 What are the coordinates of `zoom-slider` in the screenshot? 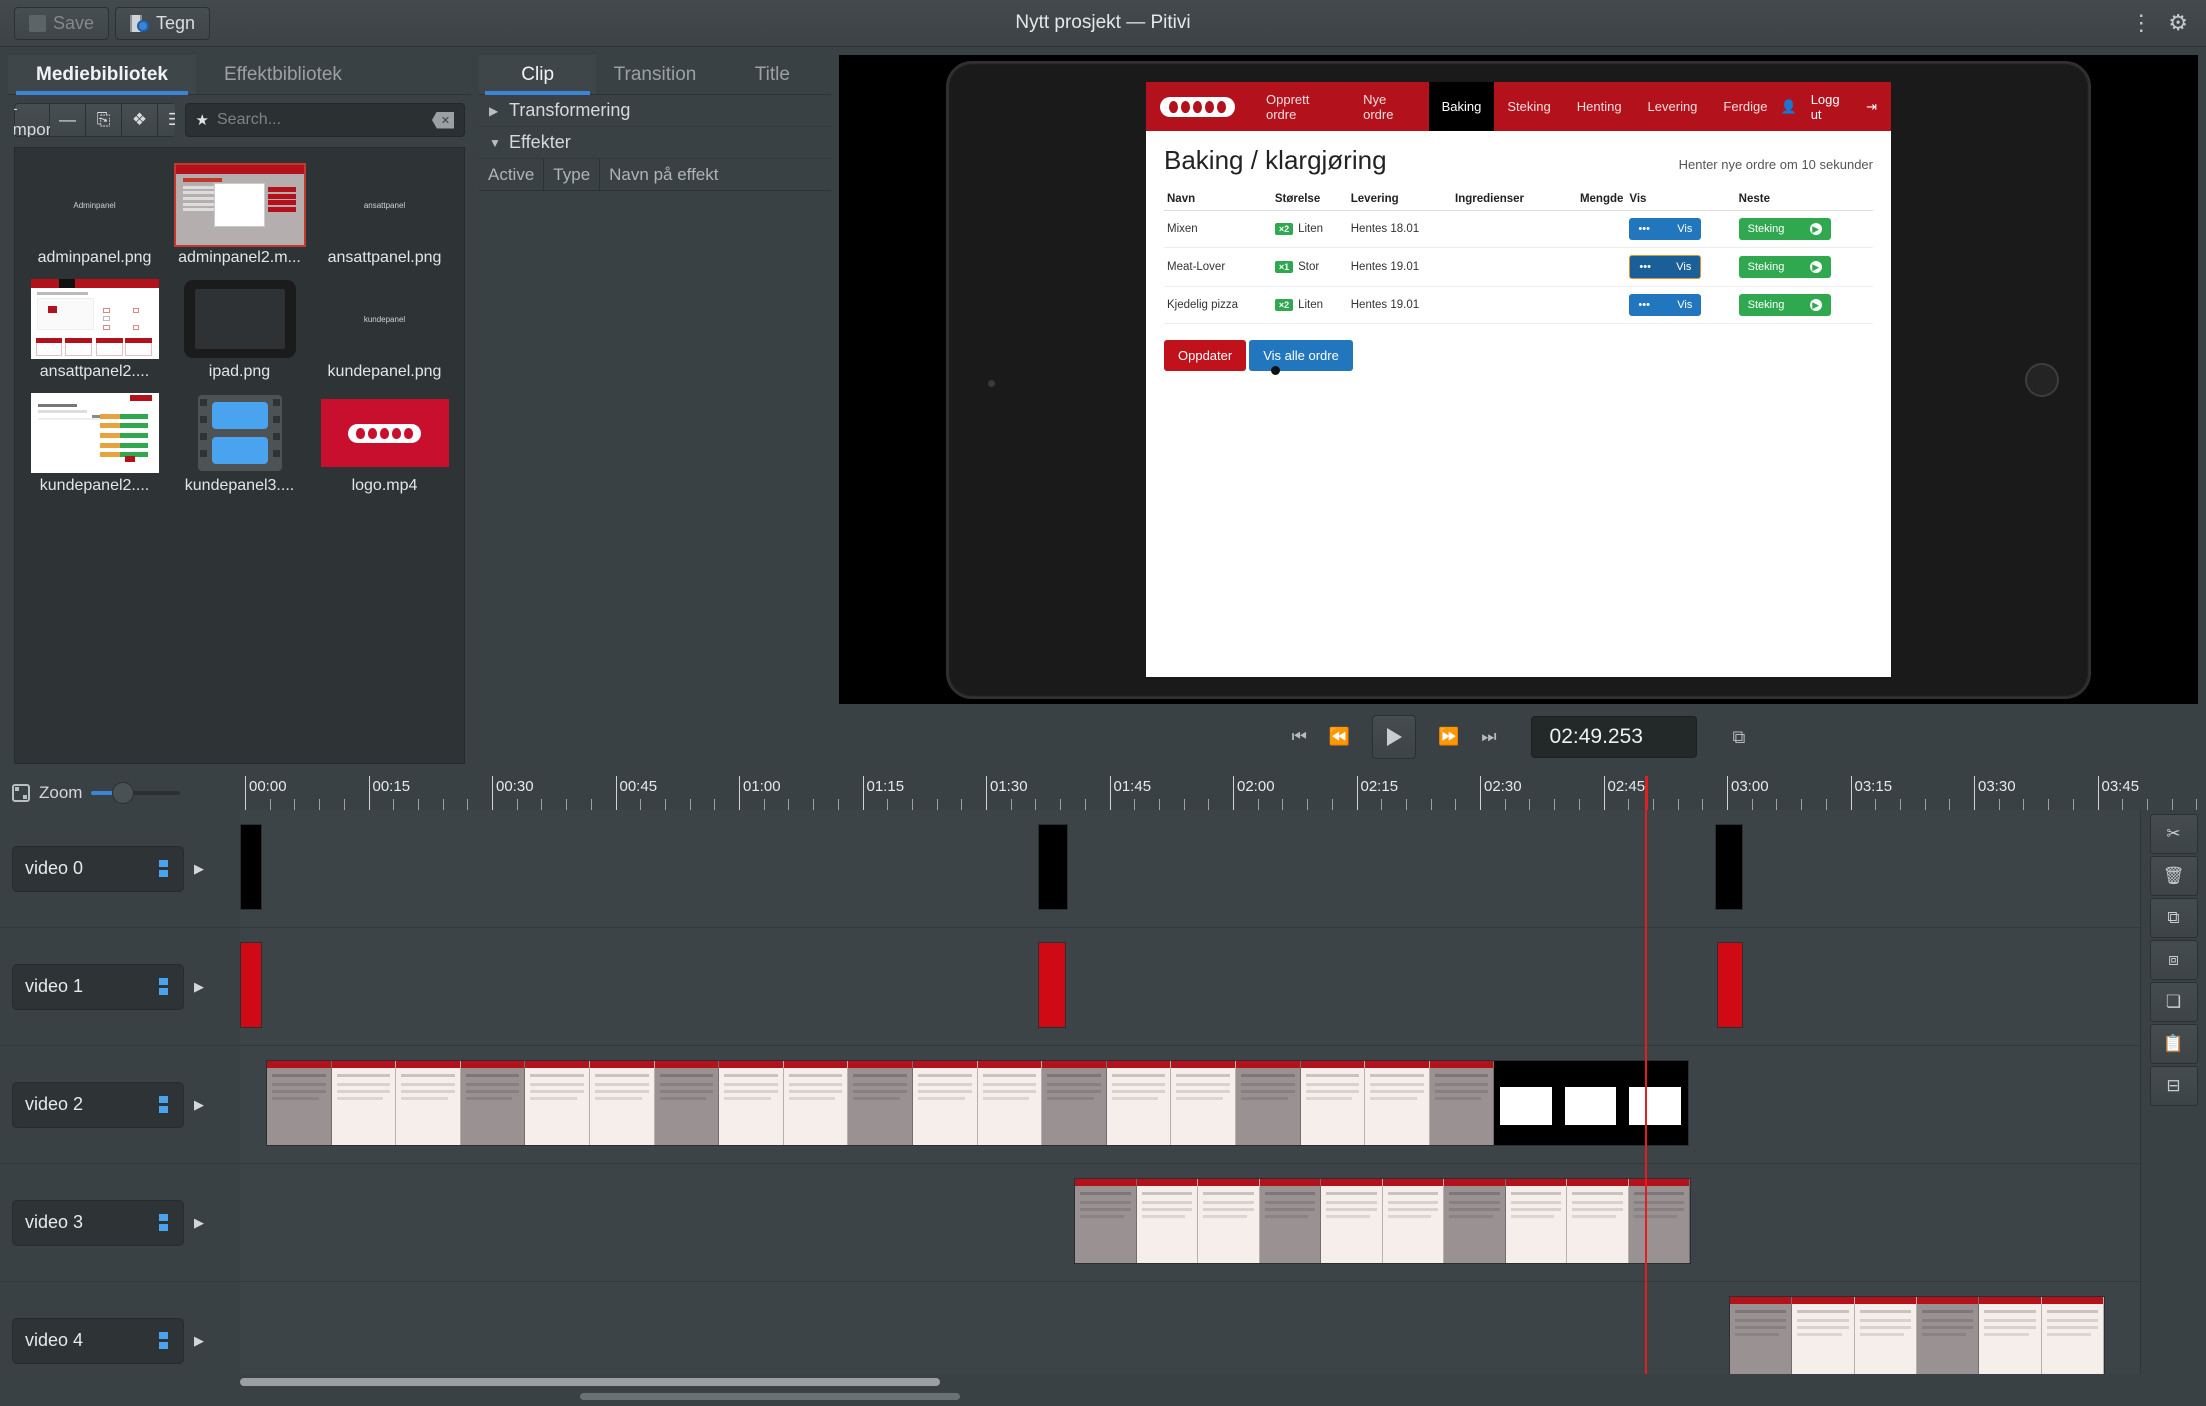 It's located at (135, 793).